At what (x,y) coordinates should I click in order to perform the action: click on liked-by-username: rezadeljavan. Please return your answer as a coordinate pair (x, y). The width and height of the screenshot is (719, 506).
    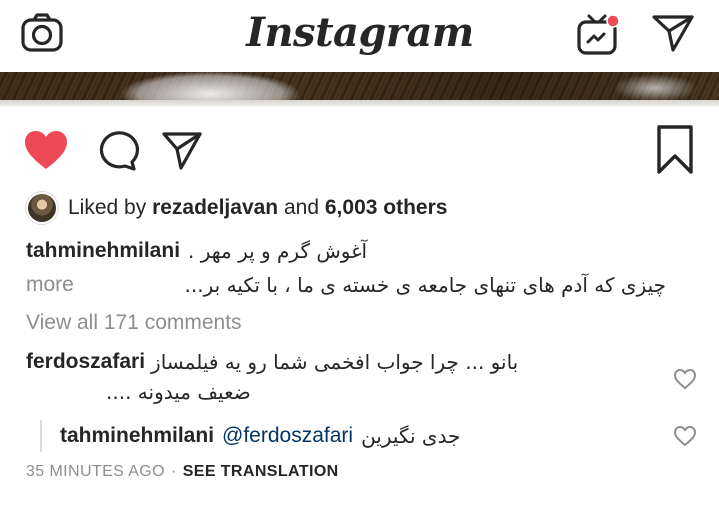
    Looking at the image, I should click on (215, 207).